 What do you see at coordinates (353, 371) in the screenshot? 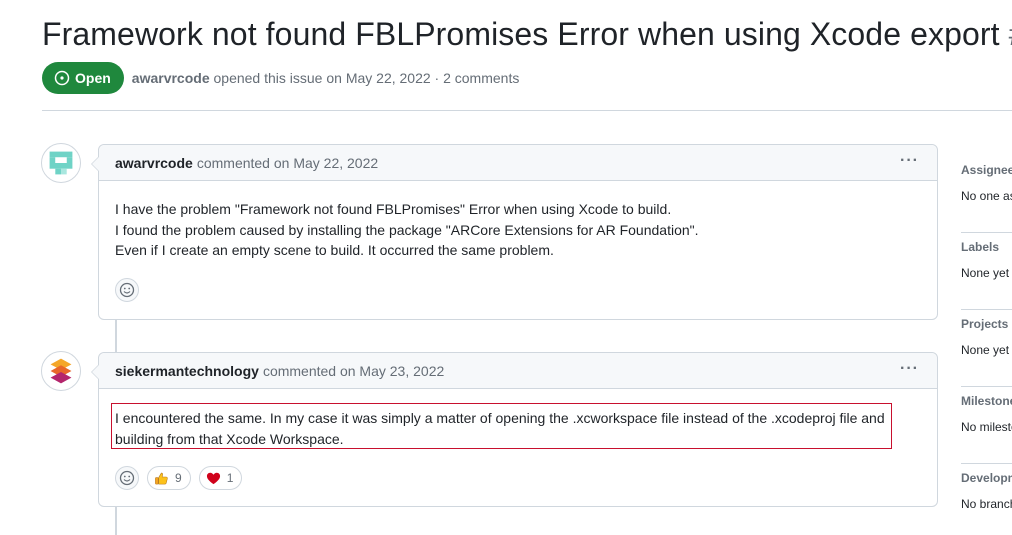
I see `comment-timestamp: commented on May 23, 2022` at bounding box center [353, 371].